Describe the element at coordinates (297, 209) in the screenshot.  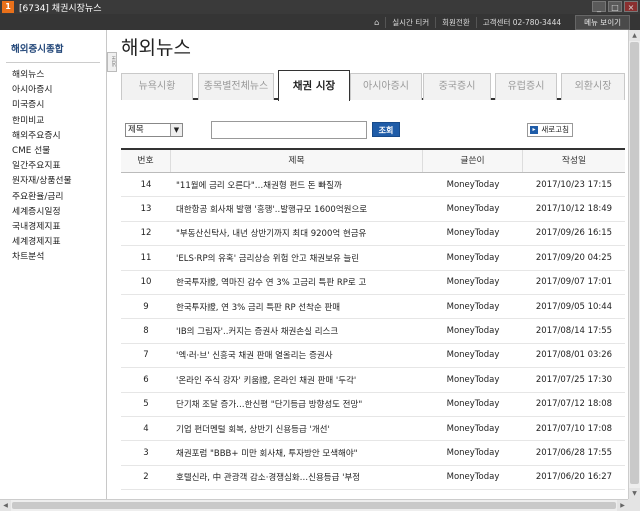
I see `row-title: 대한항공 회사채 발행 '흥행'..발행규모 1600억원으로` at that location.